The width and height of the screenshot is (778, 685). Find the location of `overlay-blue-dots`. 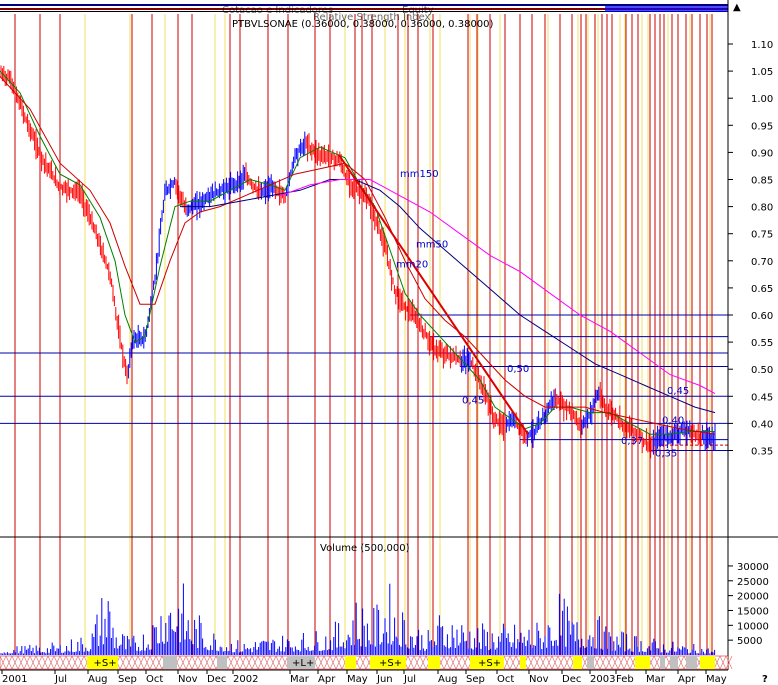

overlay-blue-dots is located at coordinates (666, 9).